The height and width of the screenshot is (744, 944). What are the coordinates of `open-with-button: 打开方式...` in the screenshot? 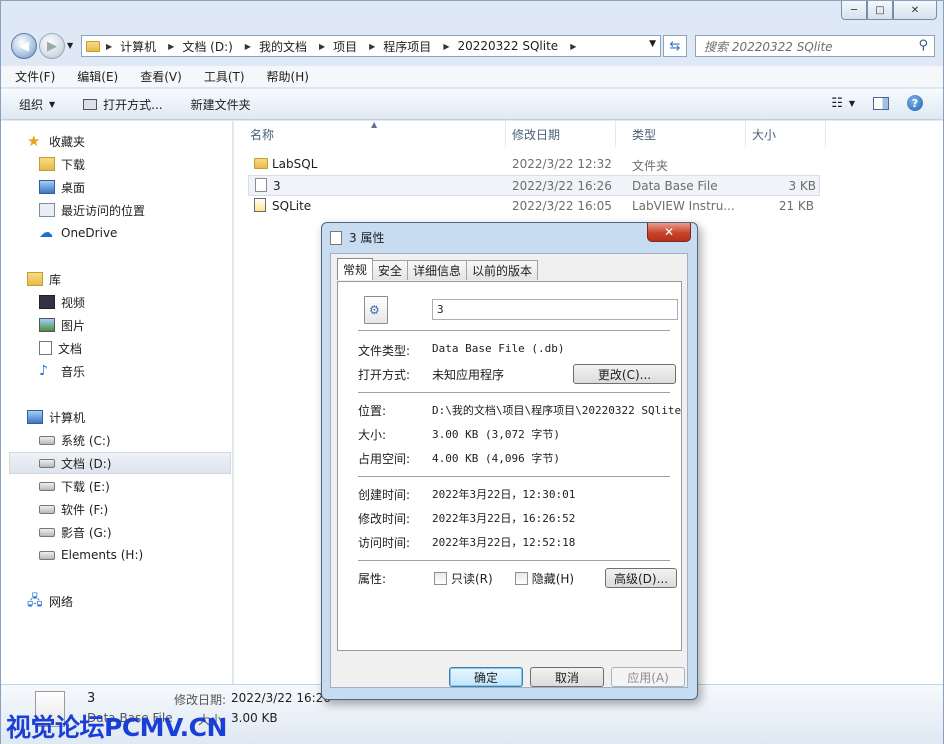 It's located at (123, 104).